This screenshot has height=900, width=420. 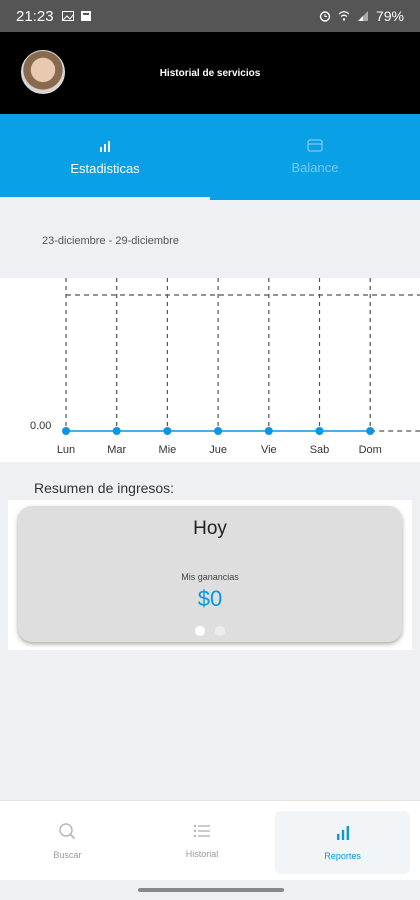 What do you see at coordinates (218, 450) in the screenshot?
I see `x-tick-label: Jue` at bounding box center [218, 450].